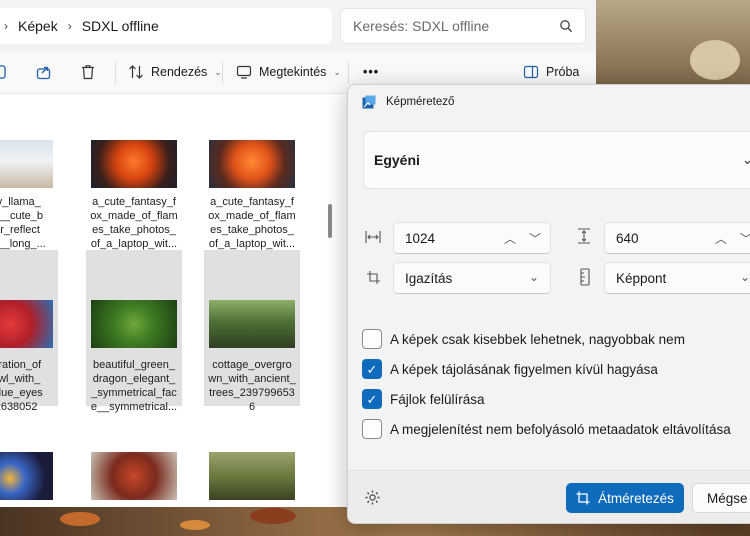  I want to click on file-name-line: a_cute_fantasy_f, so click(134, 202).